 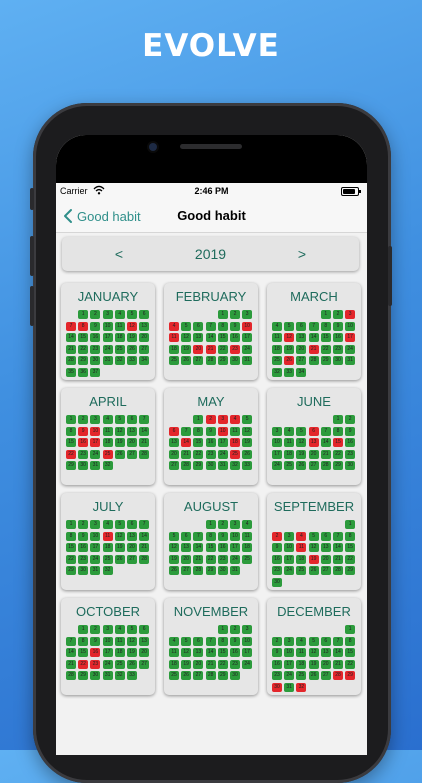 What do you see at coordinates (83, 372) in the screenshot?
I see `day-cell: 36` at bounding box center [83, 372].